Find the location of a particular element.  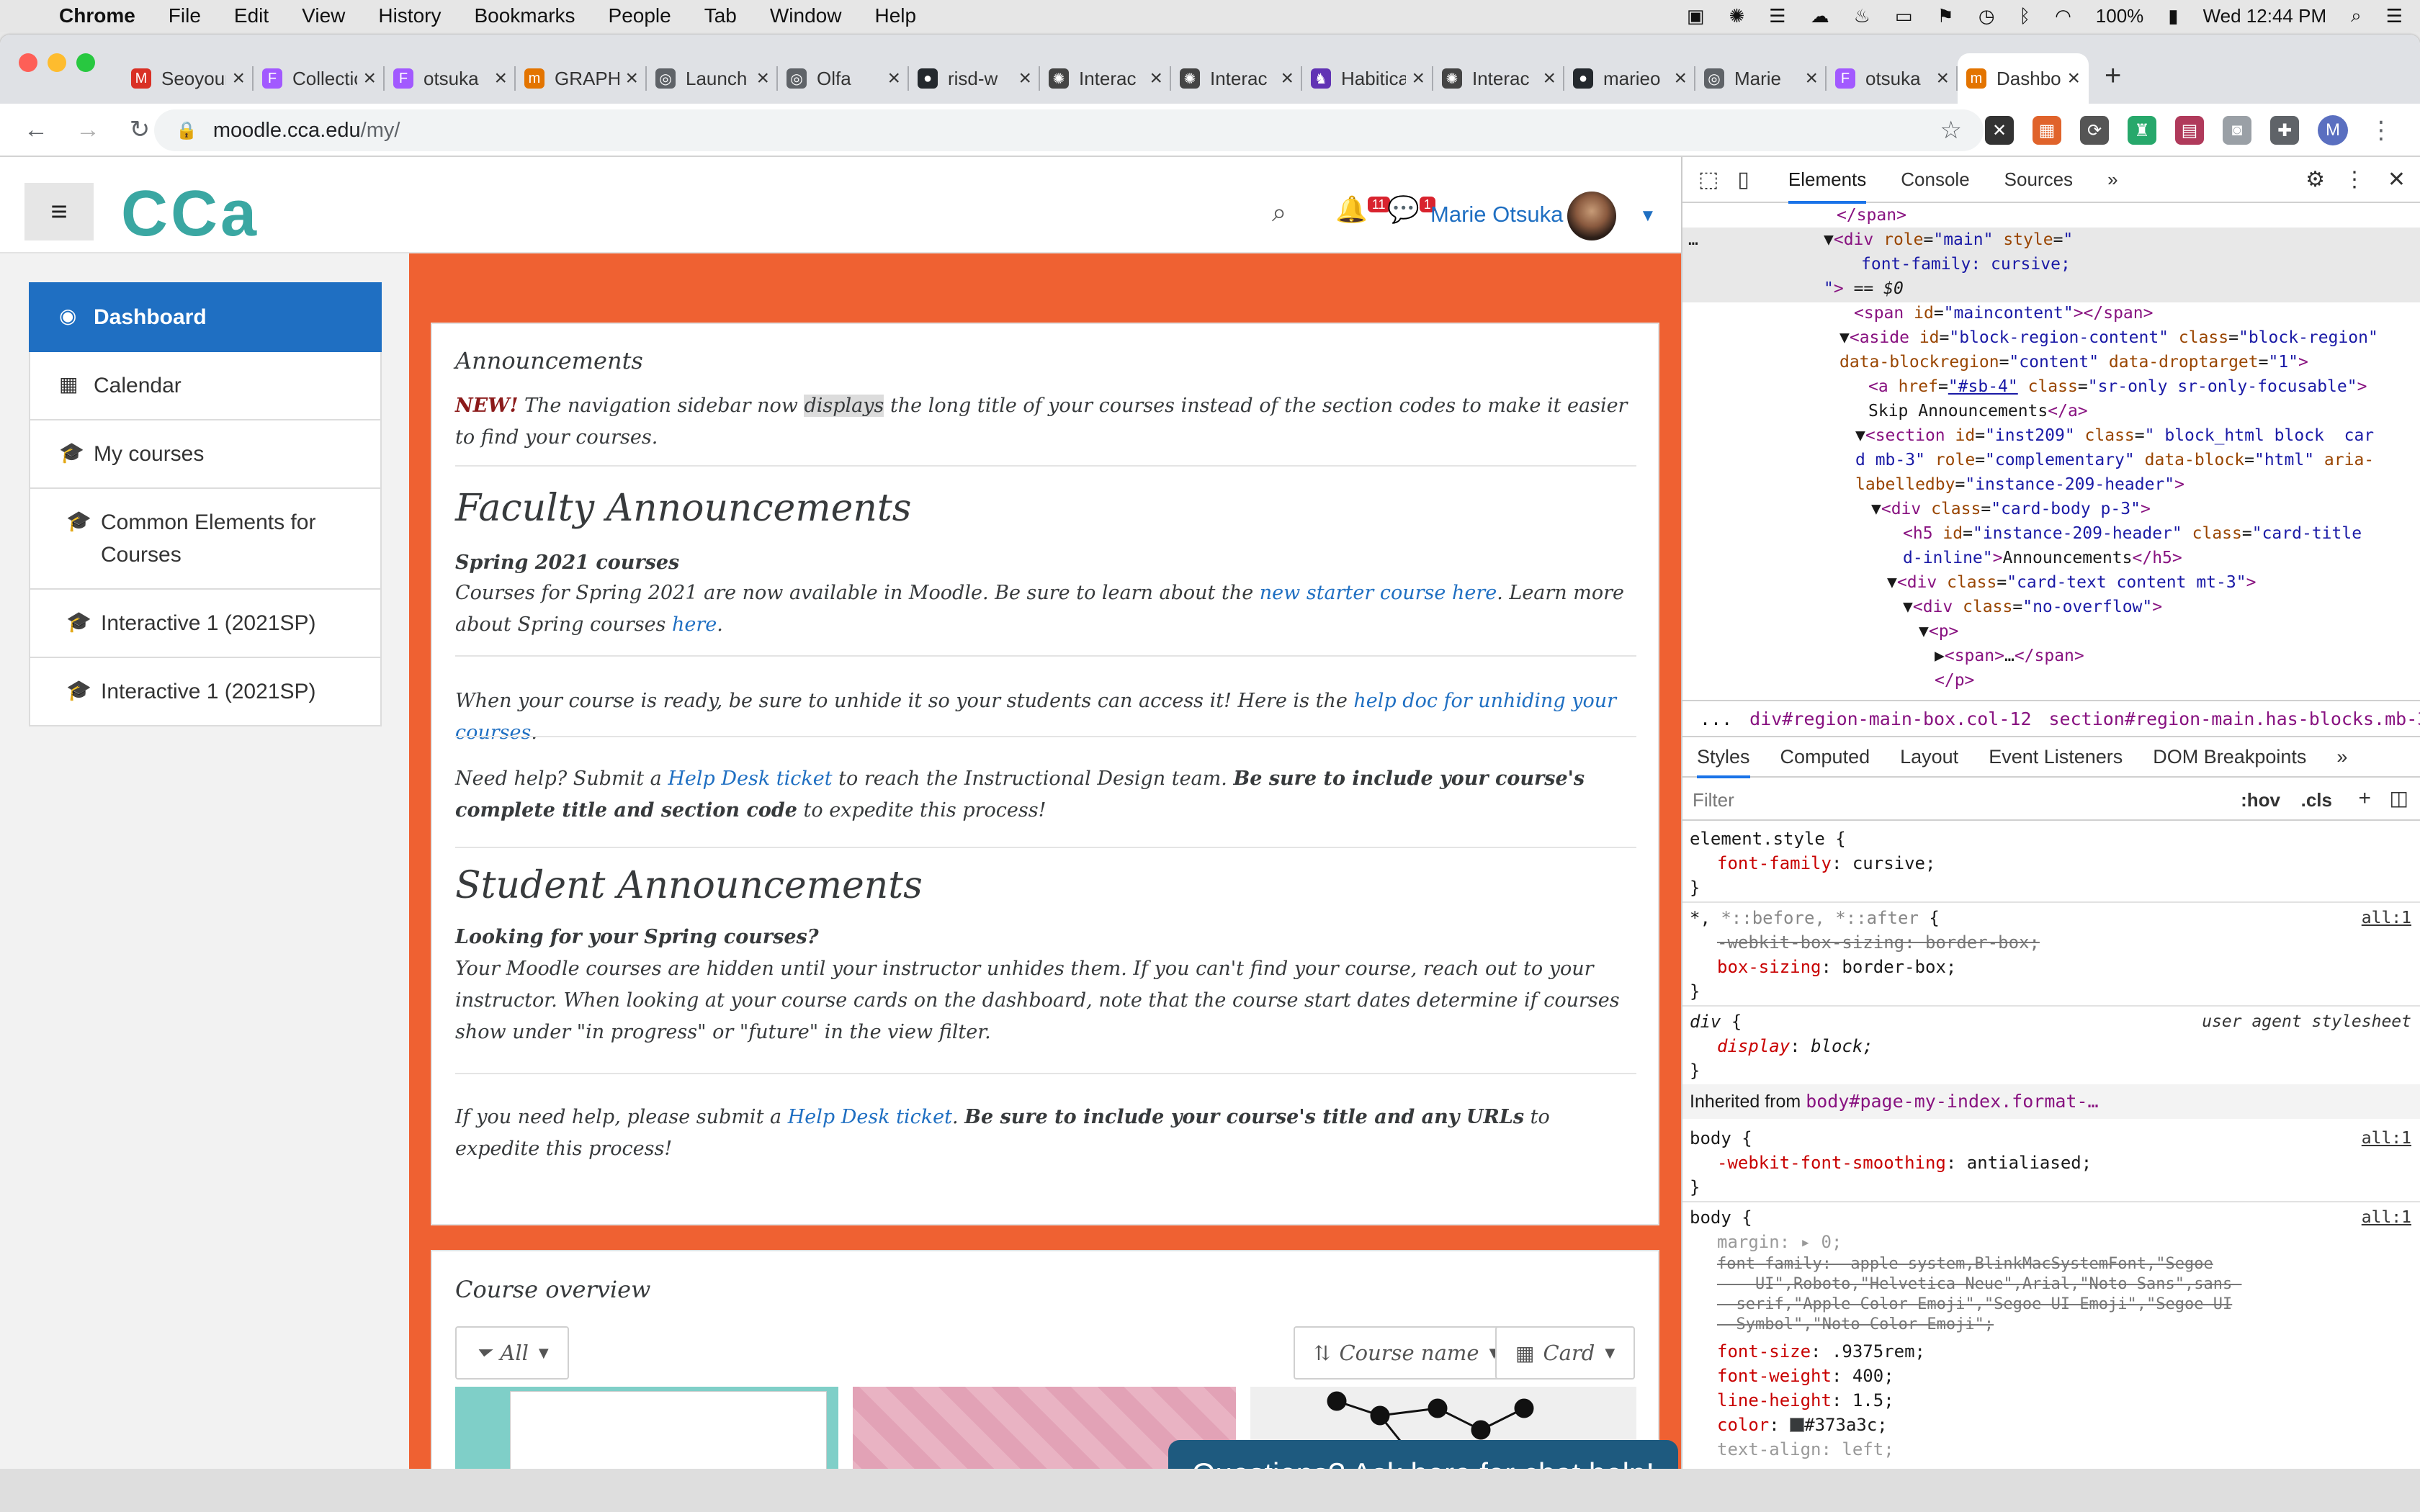

rule-div: div { is located at coordinates (1716, 1021).